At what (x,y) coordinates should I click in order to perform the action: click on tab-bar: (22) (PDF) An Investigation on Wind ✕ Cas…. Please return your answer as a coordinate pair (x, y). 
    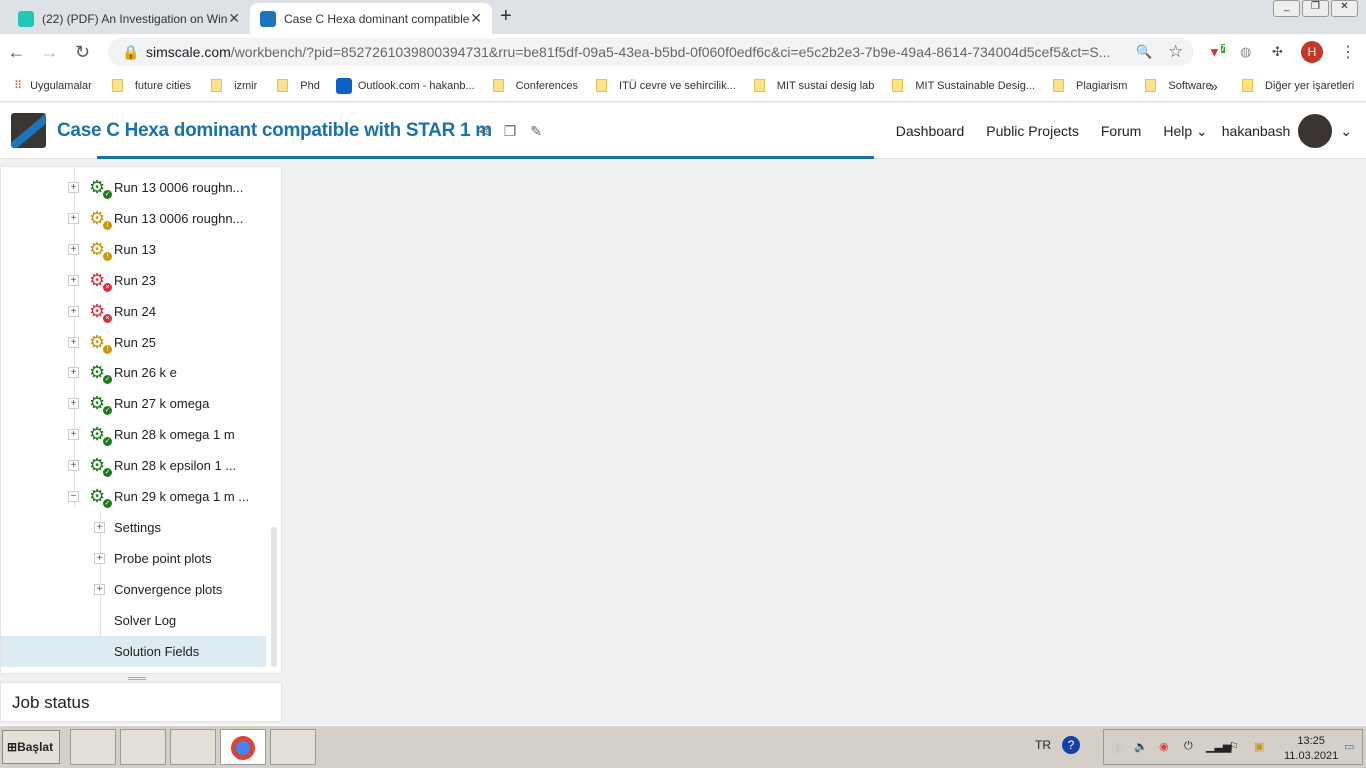
    Looking at the image, I should click on (683, 17).